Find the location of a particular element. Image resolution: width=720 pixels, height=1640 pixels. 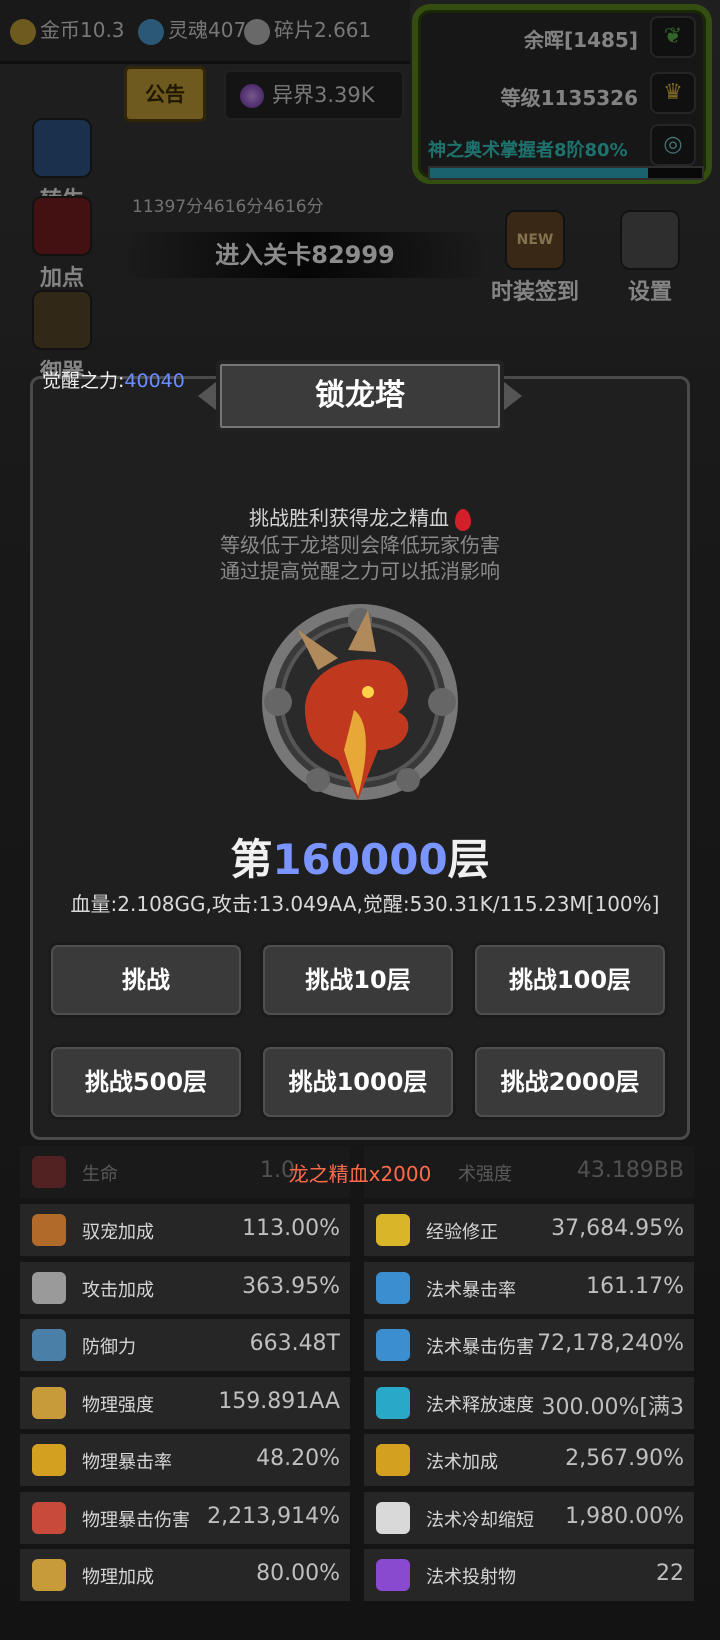

stat-value: 363.95% is located at coordinates (291, 1286).